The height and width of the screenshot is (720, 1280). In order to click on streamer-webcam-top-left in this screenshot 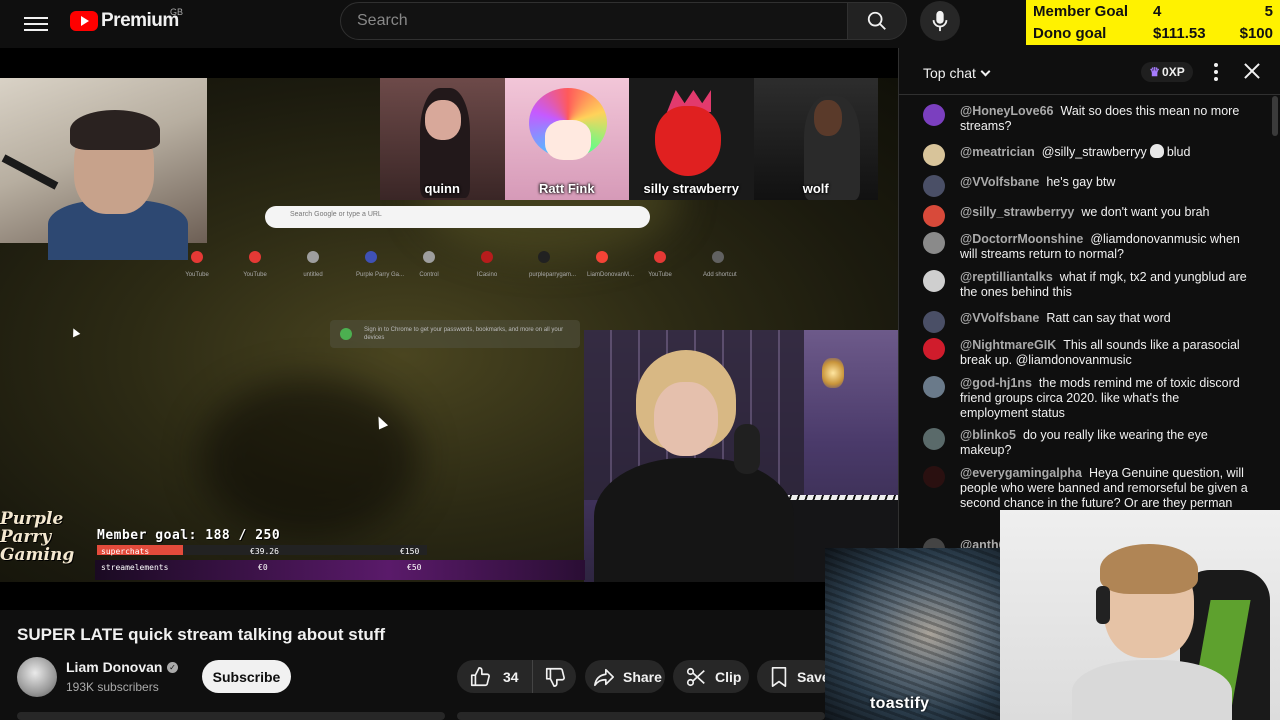, I will do `click(103, 169)`.